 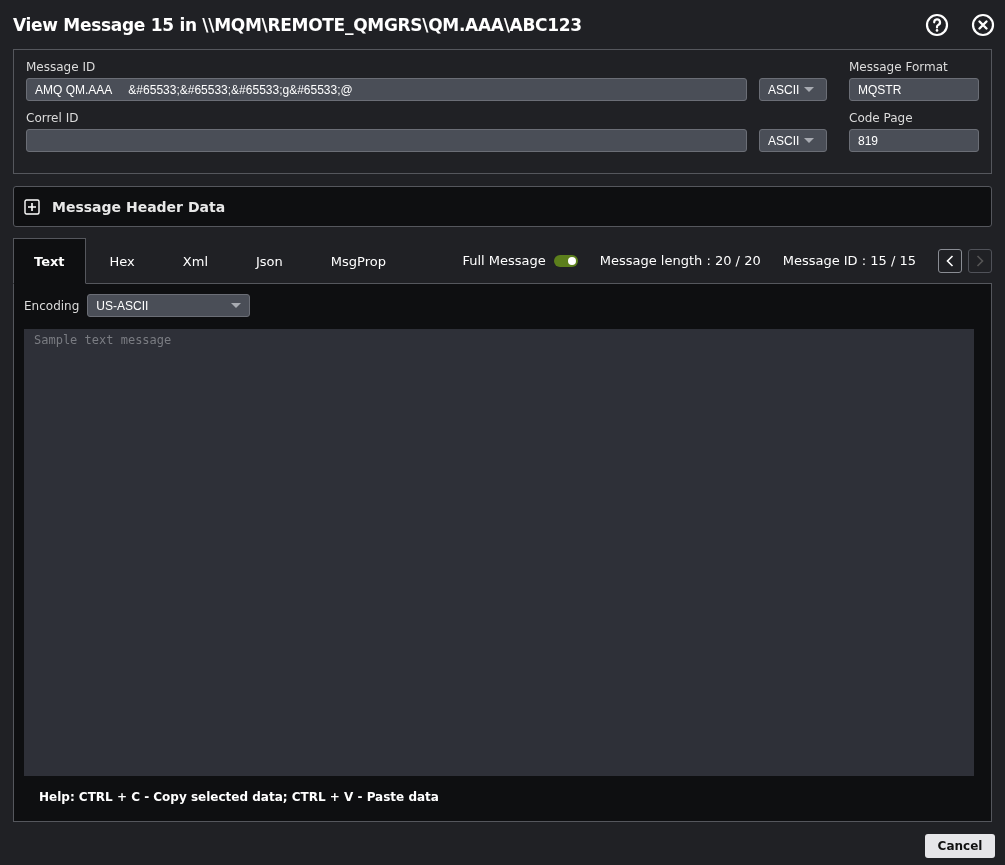 I want to click on tab: Xml, so click(x=195, y=261).